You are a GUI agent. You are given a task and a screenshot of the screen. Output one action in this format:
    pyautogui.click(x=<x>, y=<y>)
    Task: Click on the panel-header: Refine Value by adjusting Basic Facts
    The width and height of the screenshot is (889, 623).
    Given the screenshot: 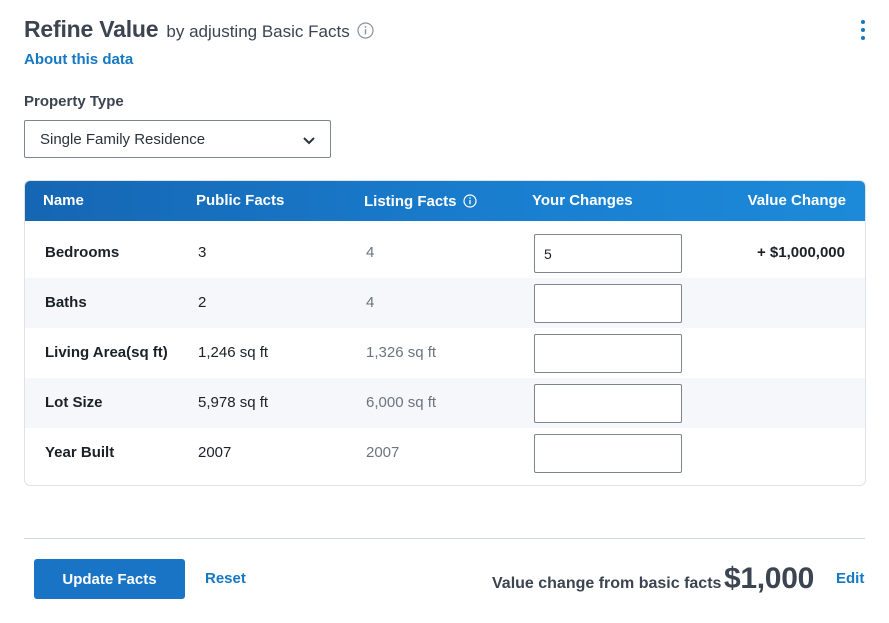 What is the action you would take?
    pyautogui.click(x=199, y=29)
    